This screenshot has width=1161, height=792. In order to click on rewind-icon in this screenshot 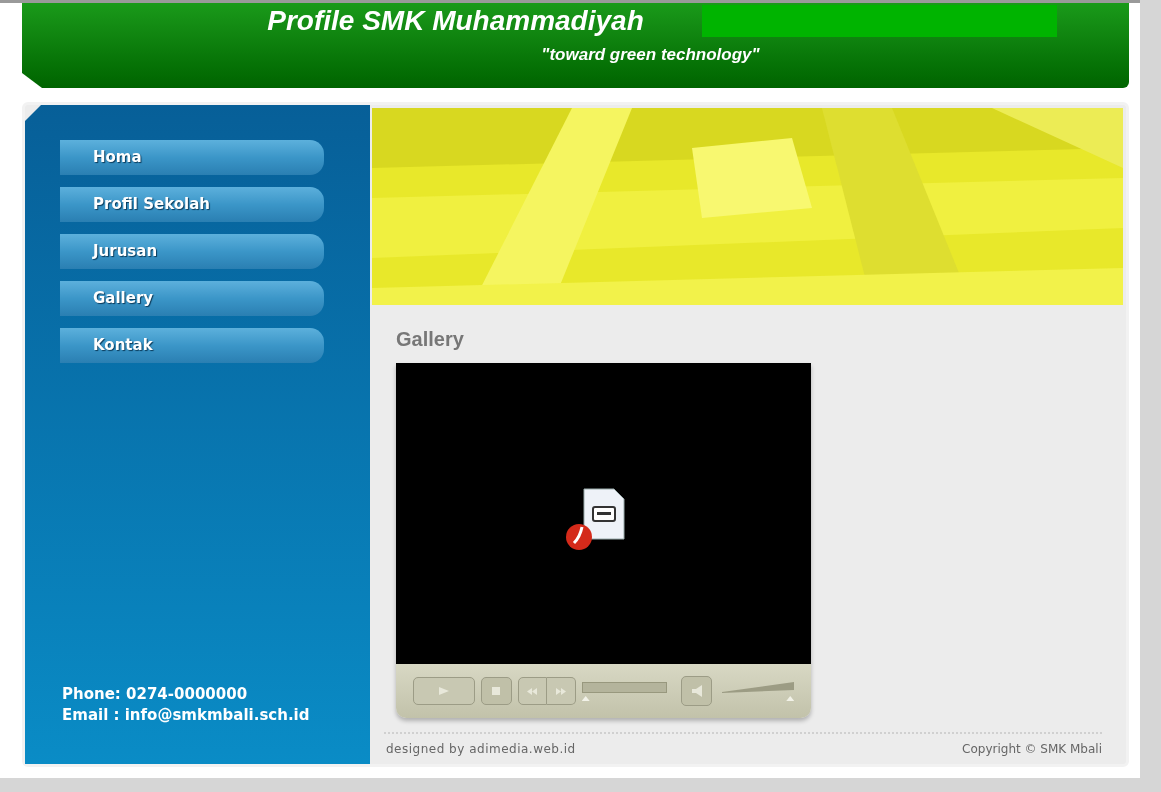, I will do `click(532, 691)`.